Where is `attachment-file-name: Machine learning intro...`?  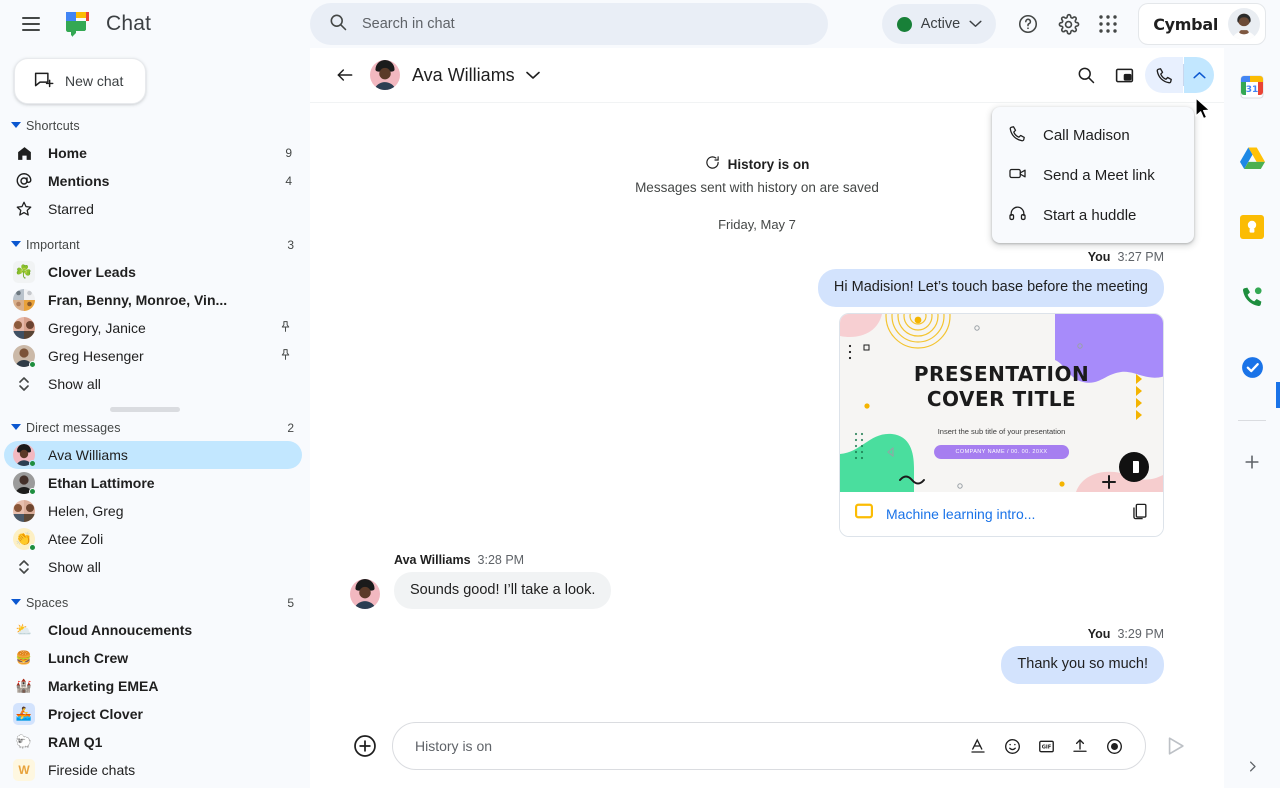 attachment-file-name: Machine learning intro... is located at coordinates (1002, 514).